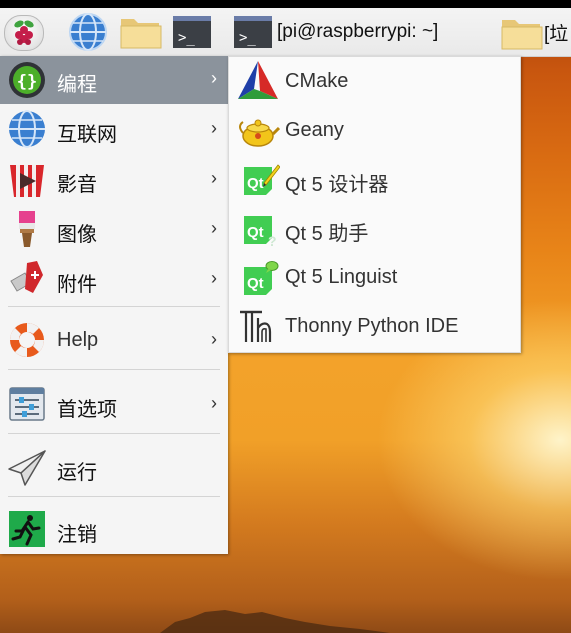 The image size is (571, 633). Describe the element at coordinates (256, 326) in the screenshot. I see `thonny-icon` at that location.